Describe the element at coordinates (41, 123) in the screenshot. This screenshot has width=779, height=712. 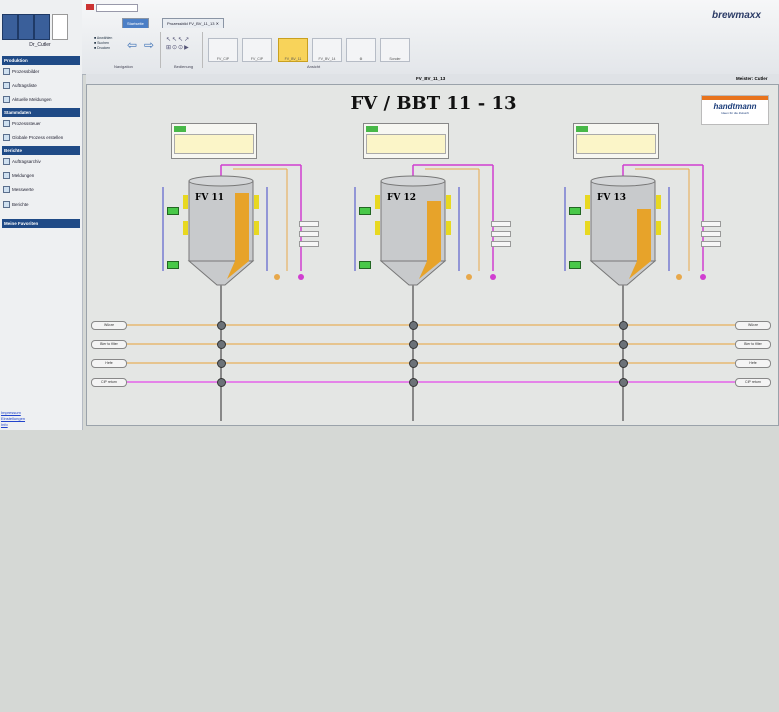
I see `sidebar-item-prozesssteuer: Prozesssteuer` at that location.